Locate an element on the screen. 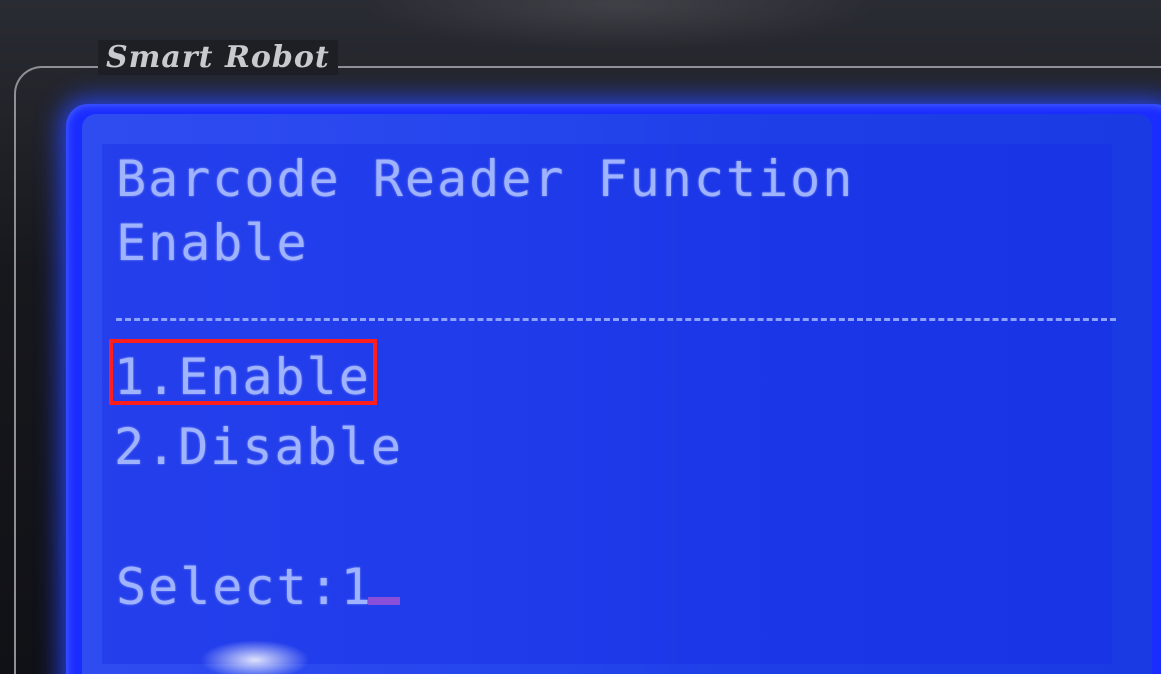 Image resolution: width=1161 pixels, height=674 pixels. selection-highlight-box is located at coordinates (243, 372).